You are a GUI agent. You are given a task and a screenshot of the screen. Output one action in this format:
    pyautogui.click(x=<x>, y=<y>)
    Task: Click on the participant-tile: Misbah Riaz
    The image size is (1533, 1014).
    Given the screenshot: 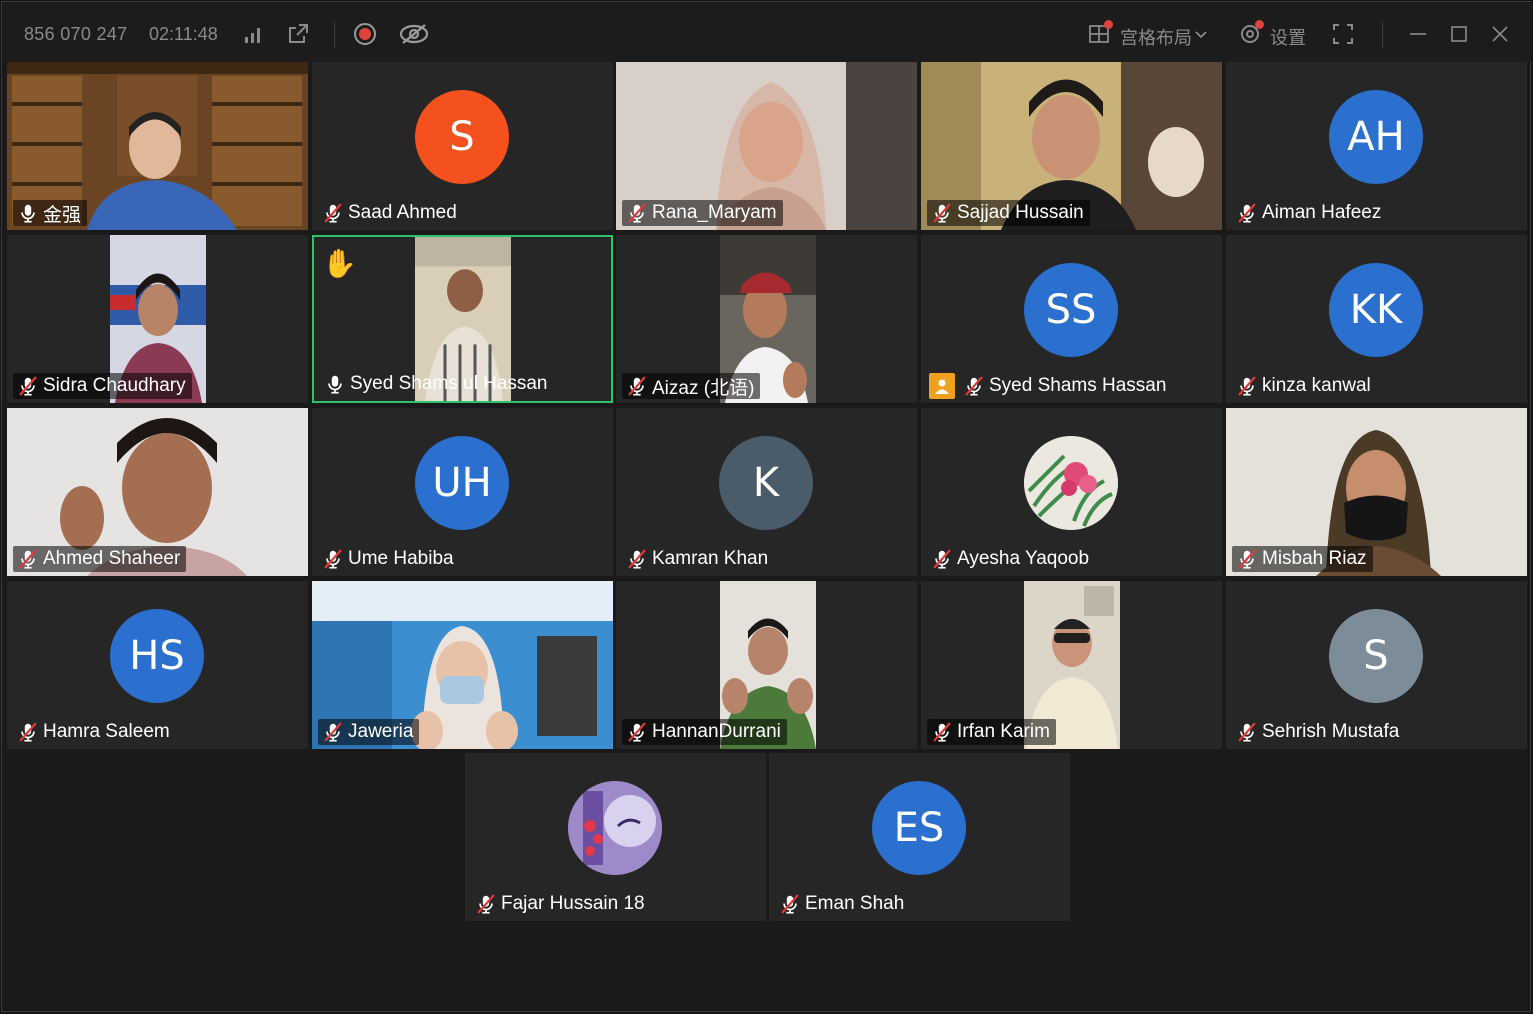 What is the action you would take?
    pyautogui.click(x=1376, y=492)
    